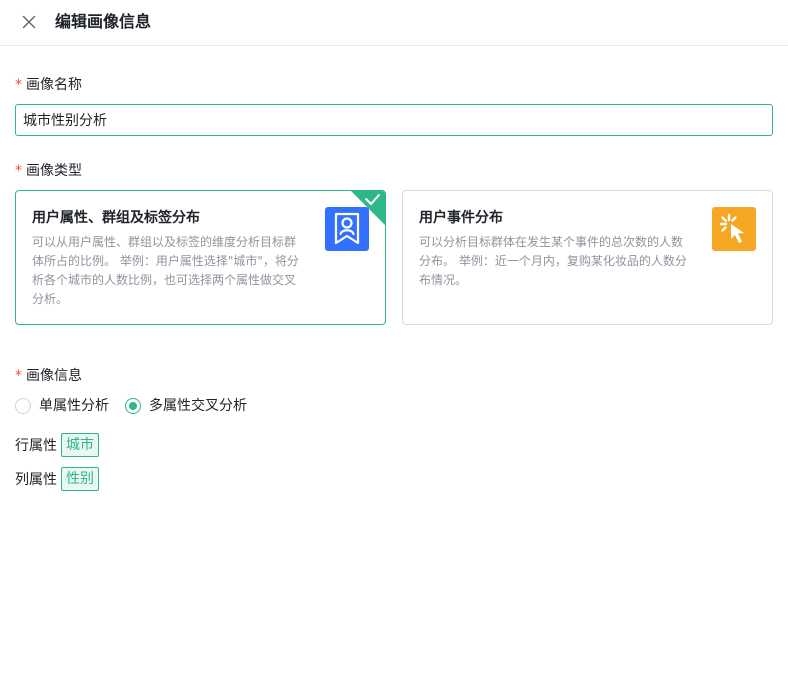  I want to click on type-label-text: 画像类型, so click(54, 171).